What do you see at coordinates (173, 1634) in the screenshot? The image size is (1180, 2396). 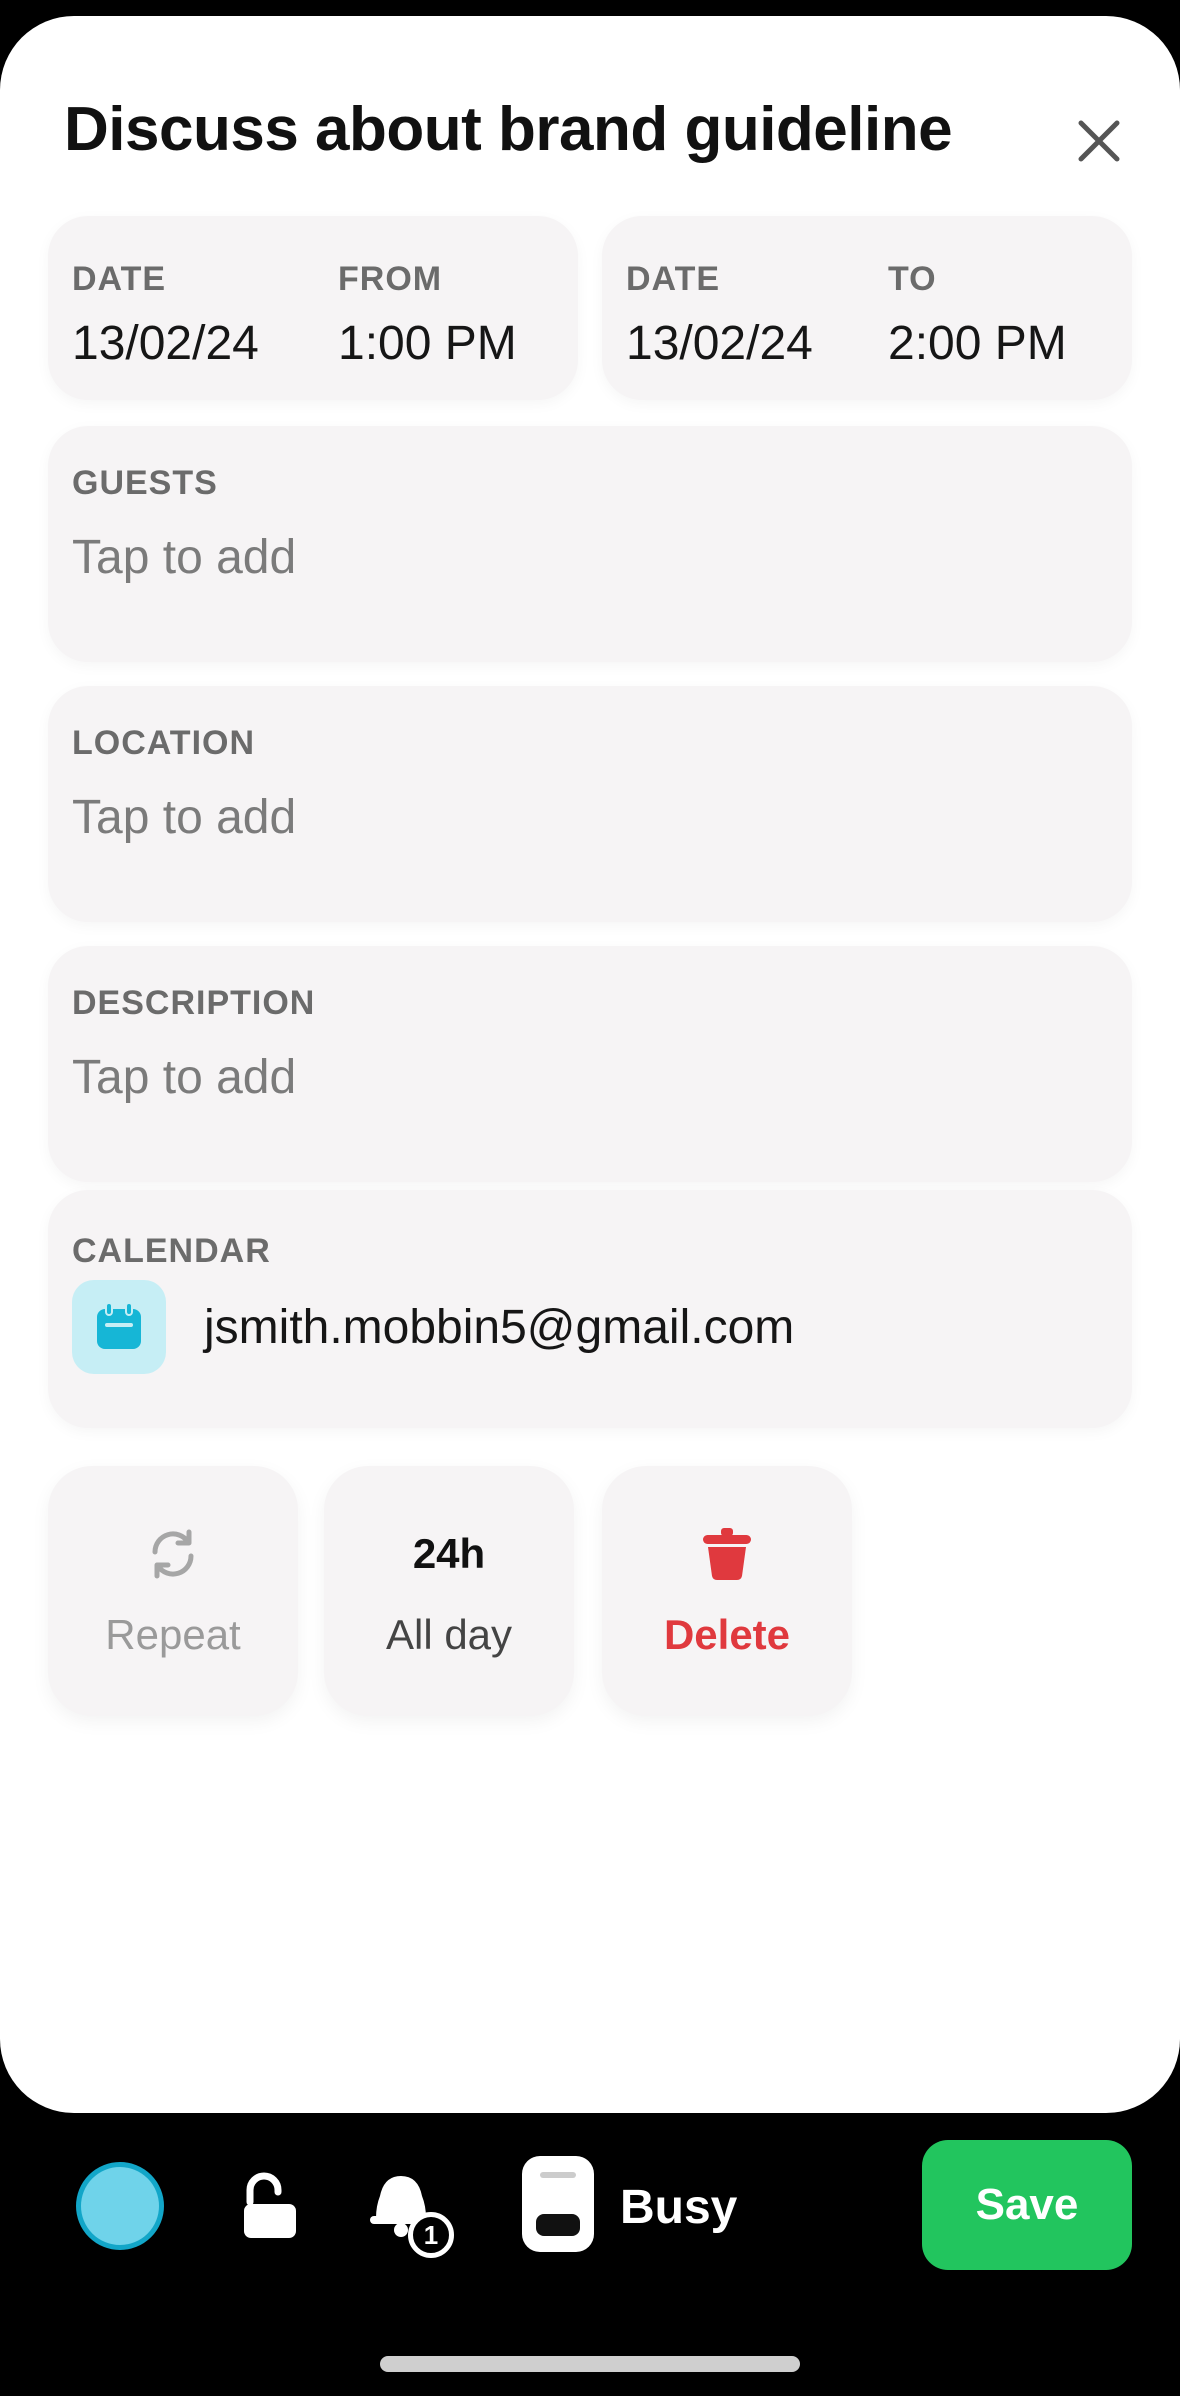 I see `repeat-label: Repeat` at bounding box center [173, 1634].